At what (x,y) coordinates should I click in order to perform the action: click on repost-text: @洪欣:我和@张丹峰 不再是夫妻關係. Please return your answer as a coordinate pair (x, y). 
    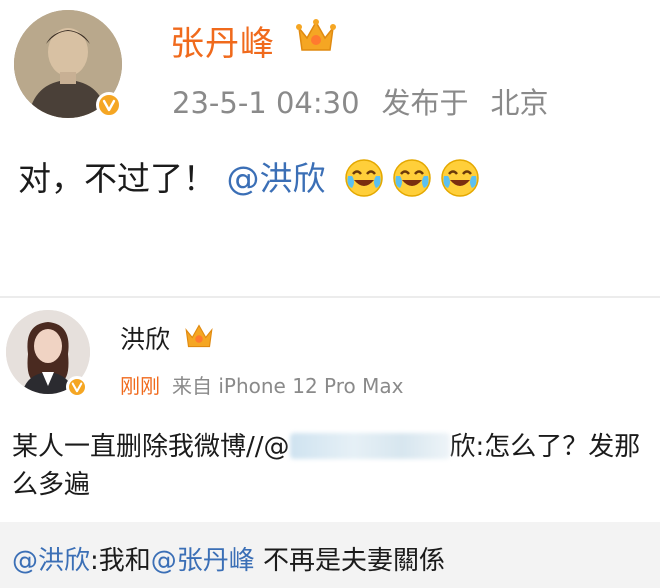
    Looking at the image, I should click on (228, 558).